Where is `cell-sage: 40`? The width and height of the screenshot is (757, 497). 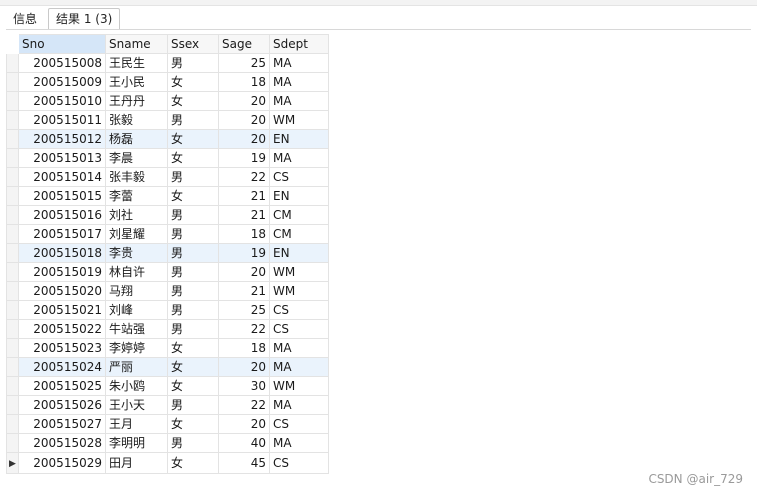
cell-sage: 40 is located at coordinates (244, 443).